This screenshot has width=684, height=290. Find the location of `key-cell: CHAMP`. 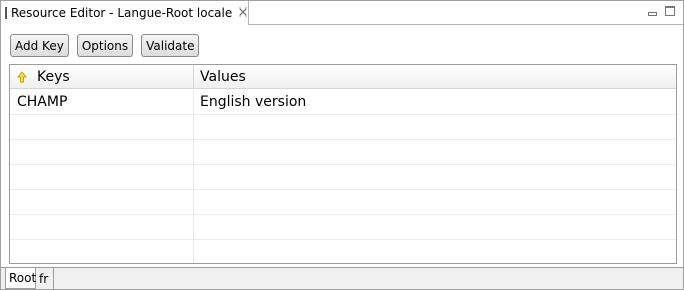

key-cell: CHAMP is located at coordinates (102, 102).